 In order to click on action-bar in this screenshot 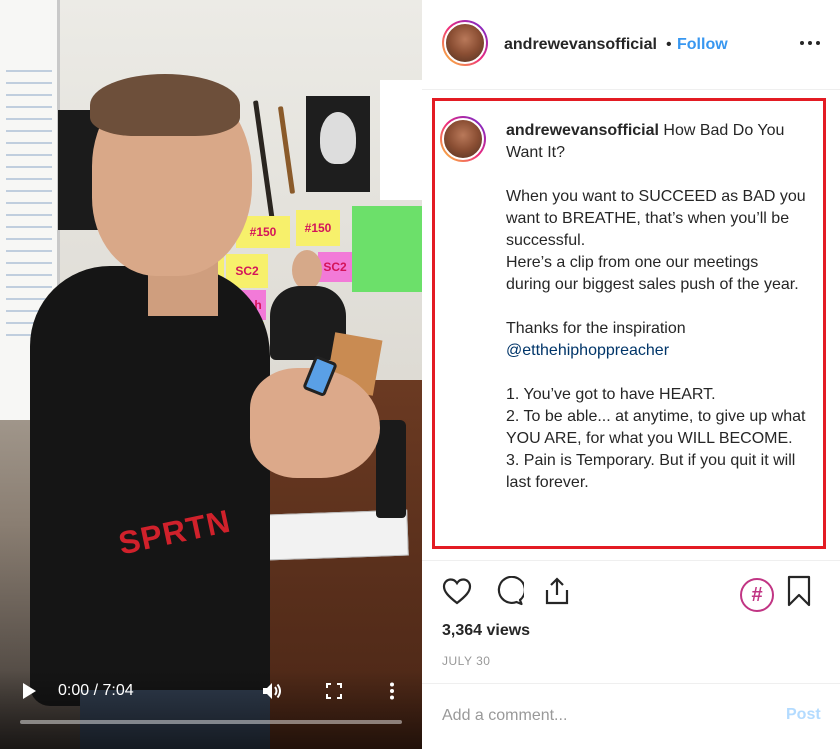, I will do `click(631, 590)`.